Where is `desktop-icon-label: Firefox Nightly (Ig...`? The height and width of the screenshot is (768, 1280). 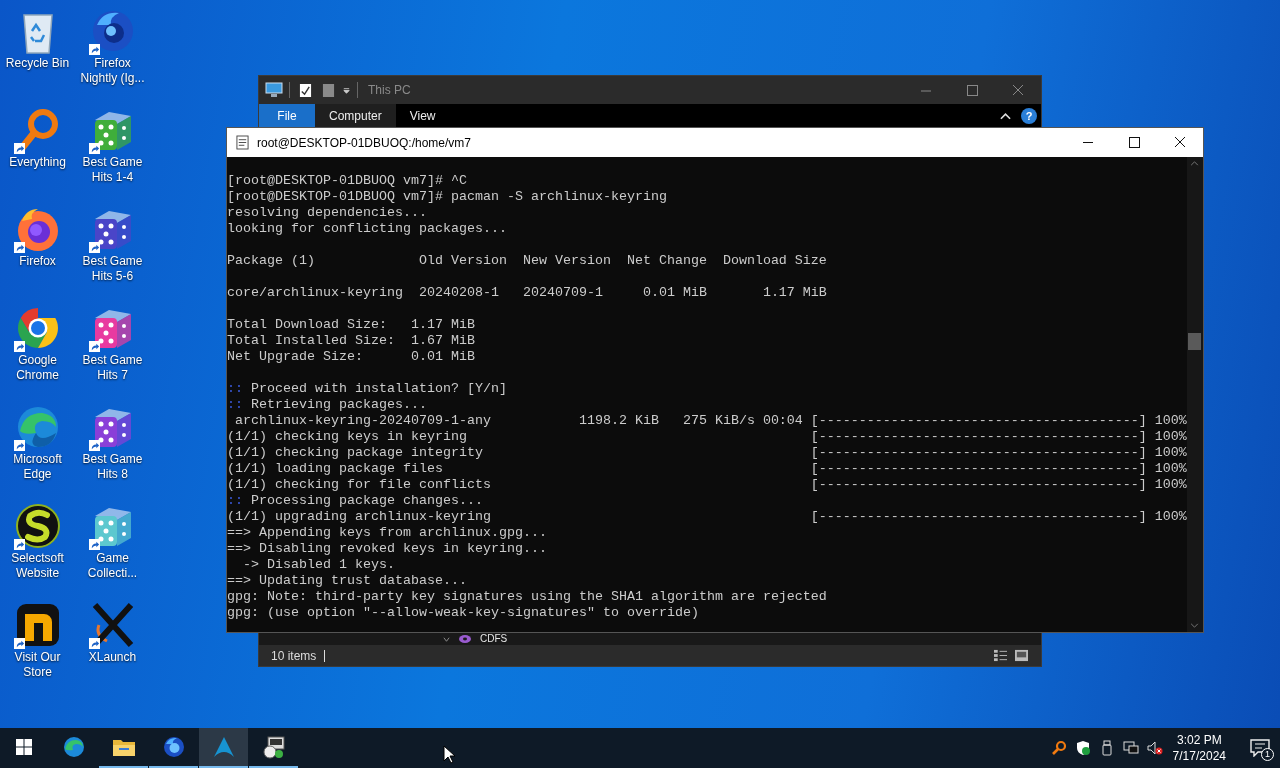 desktop-icon-label: Firefox Nightly (Ig... is located at coordinates (112, 71).